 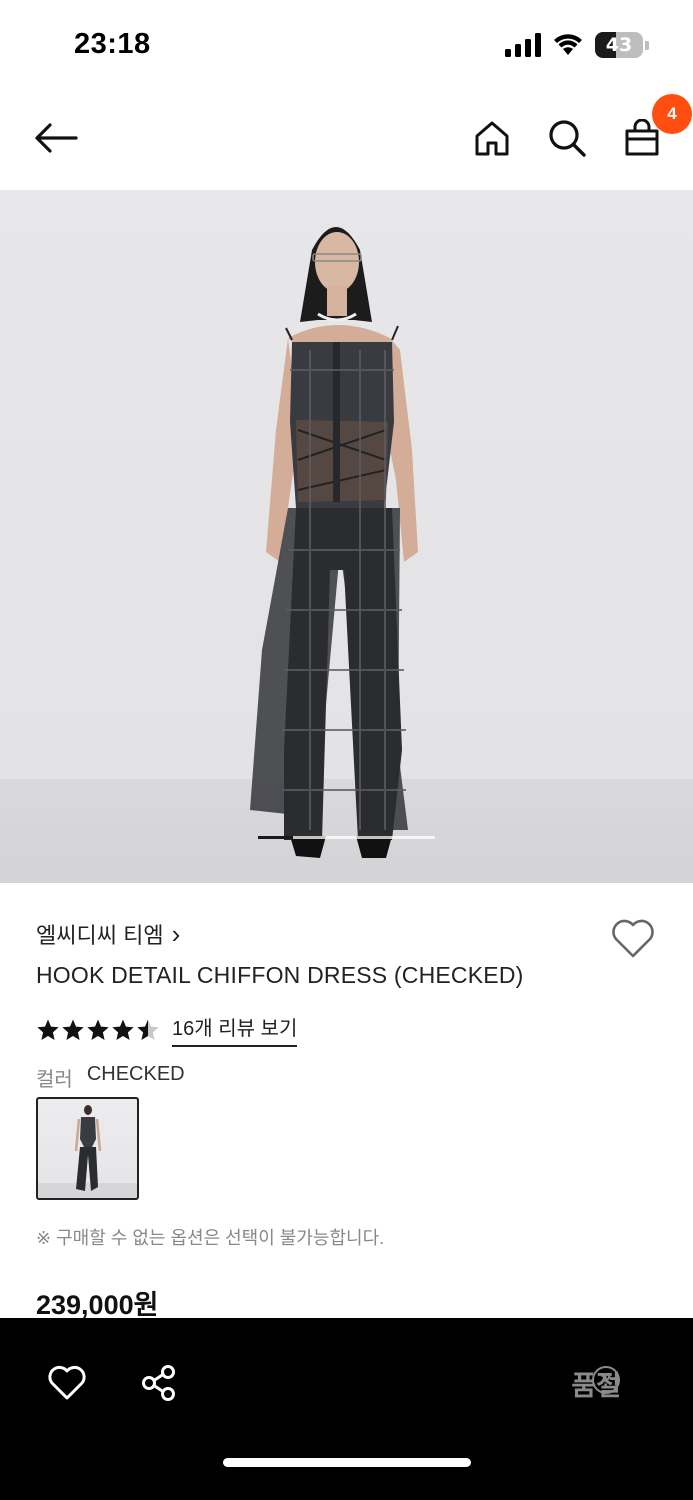 What do you see at coordinates (276, 837) in the screenshot?
I see `carousel-indicator-active` at bounding box center [276, 837].